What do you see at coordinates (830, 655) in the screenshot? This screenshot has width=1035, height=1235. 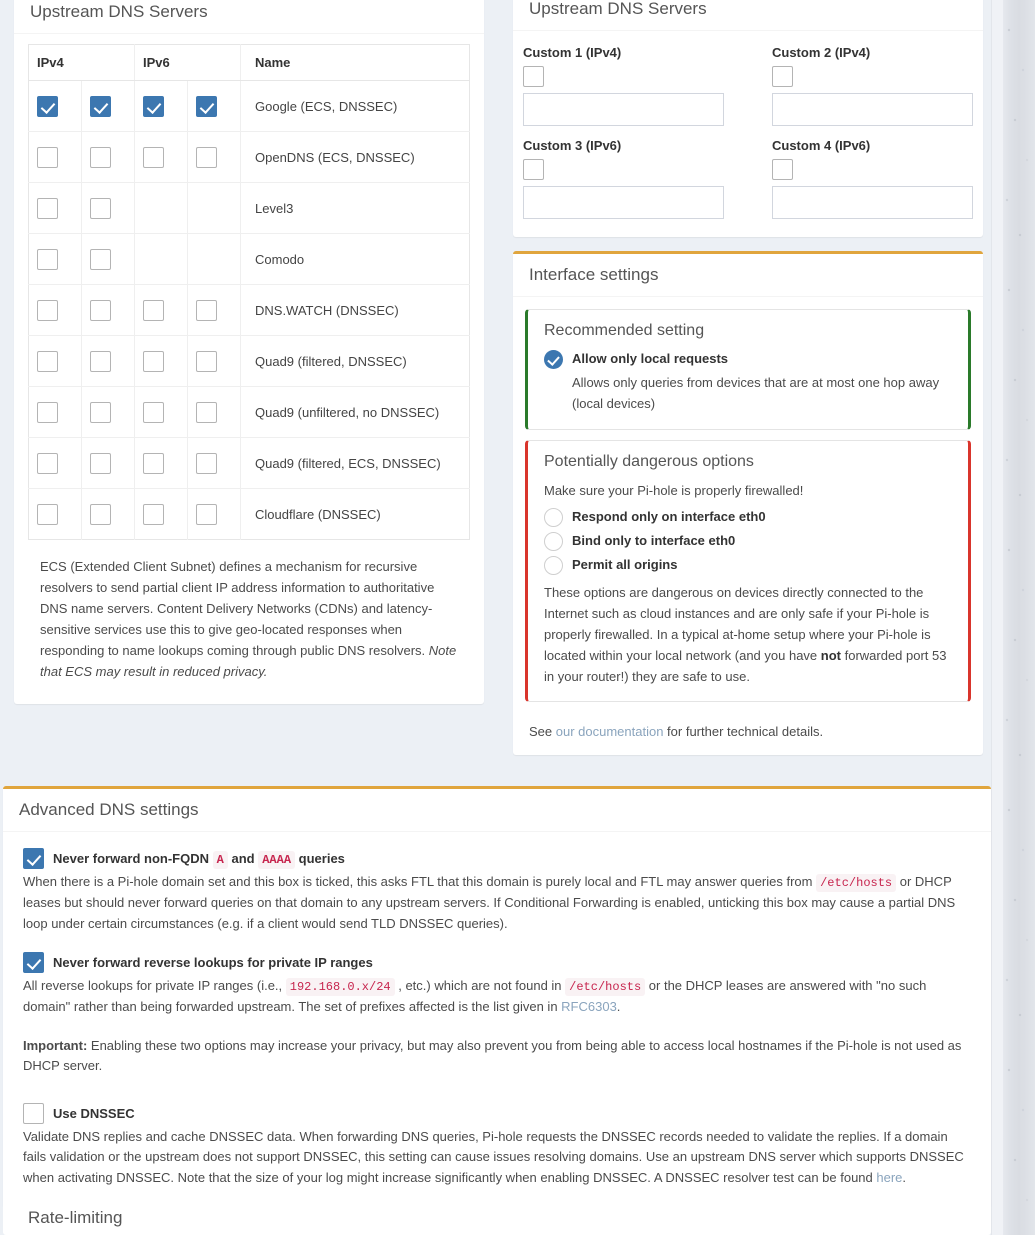 I see `dangerous-desc-bold: not` at bounding box center [830, 655].